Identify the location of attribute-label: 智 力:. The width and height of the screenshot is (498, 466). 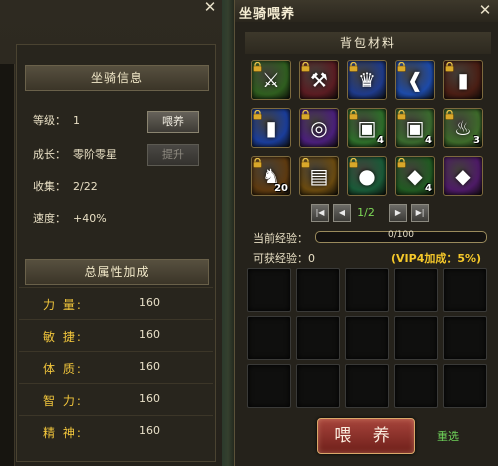
(63, 401).